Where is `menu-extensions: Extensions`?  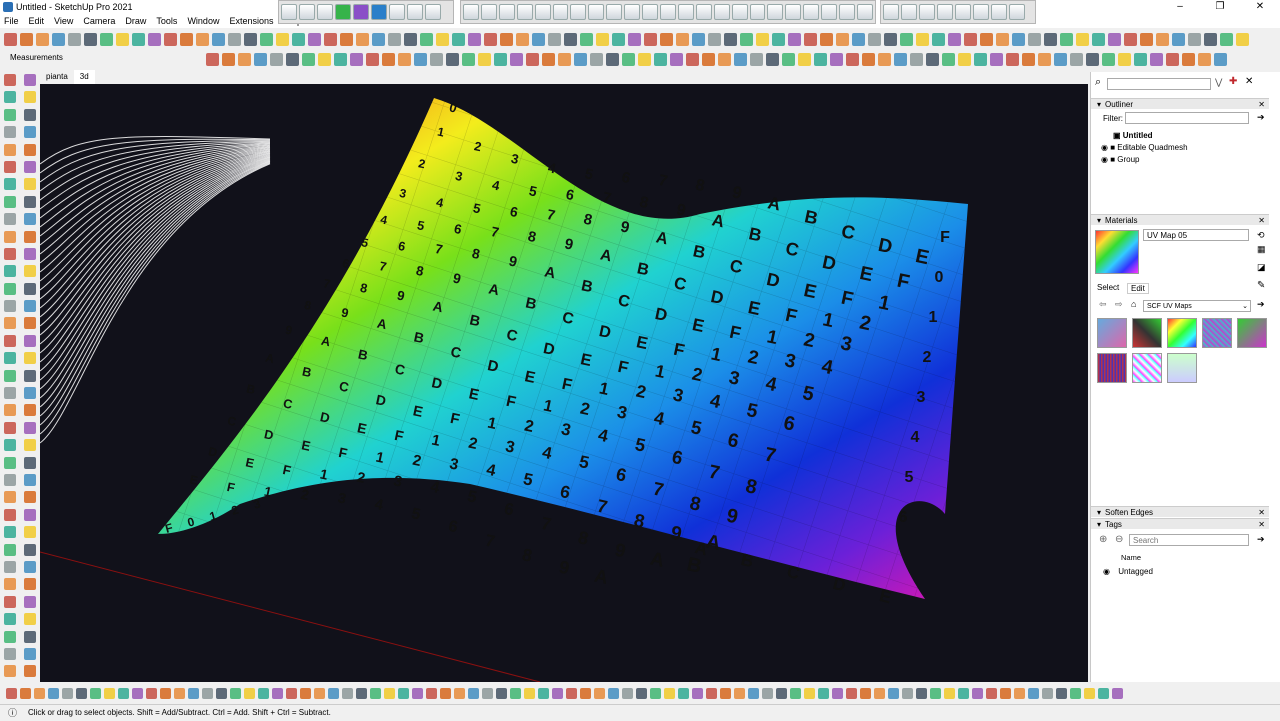
menu-extensions: Extensions is located at coordinates (251, 21).